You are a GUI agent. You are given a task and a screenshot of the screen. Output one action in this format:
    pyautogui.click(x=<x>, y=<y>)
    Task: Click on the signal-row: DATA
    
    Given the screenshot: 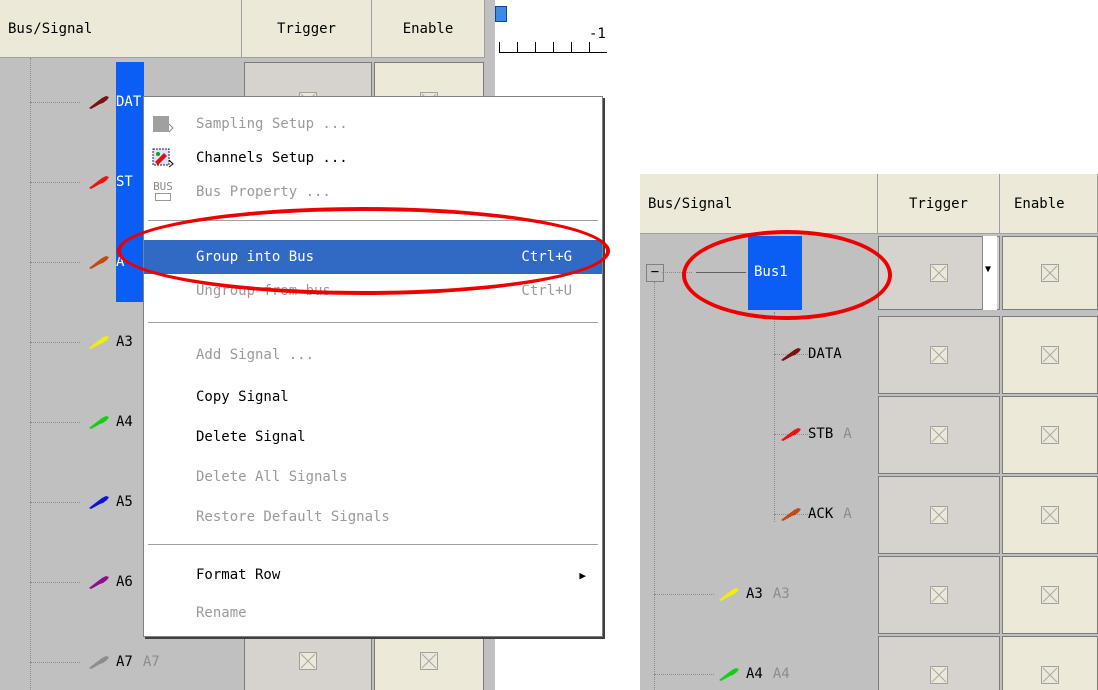 What is the action you would take?
    pyautogui.click(x=811, y=354)
    